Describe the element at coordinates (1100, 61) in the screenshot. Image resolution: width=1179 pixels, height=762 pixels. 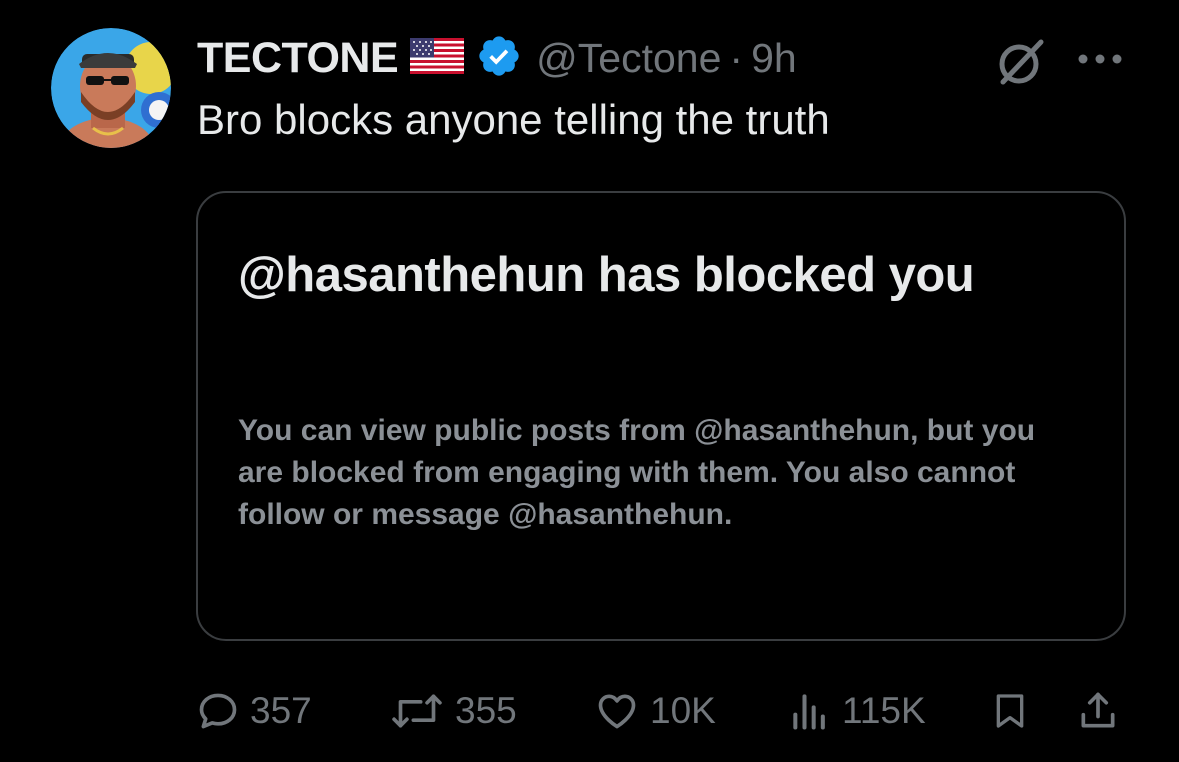
I see `more-options-icon` at that location.